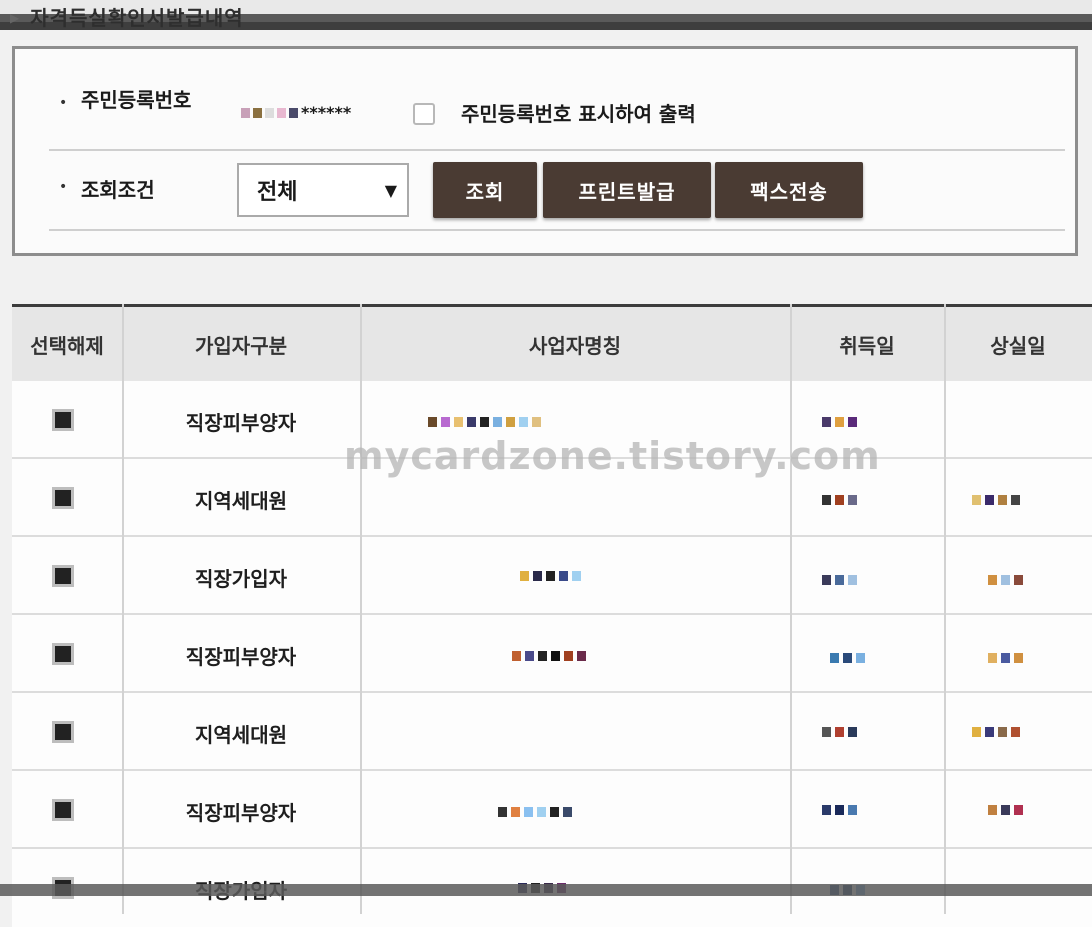  I want to click on resident-number-value: ******, so click(296, 112).